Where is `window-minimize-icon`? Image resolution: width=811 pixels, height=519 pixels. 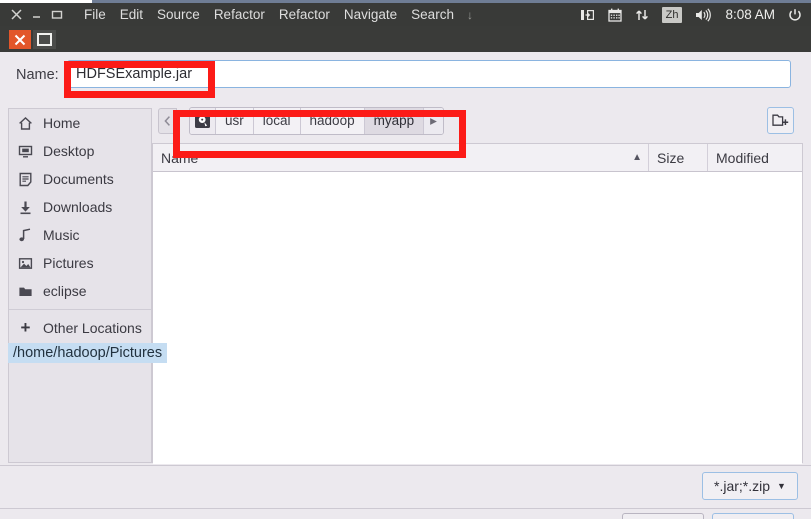 window-minimize-icon is located at coordinates (36, 14).